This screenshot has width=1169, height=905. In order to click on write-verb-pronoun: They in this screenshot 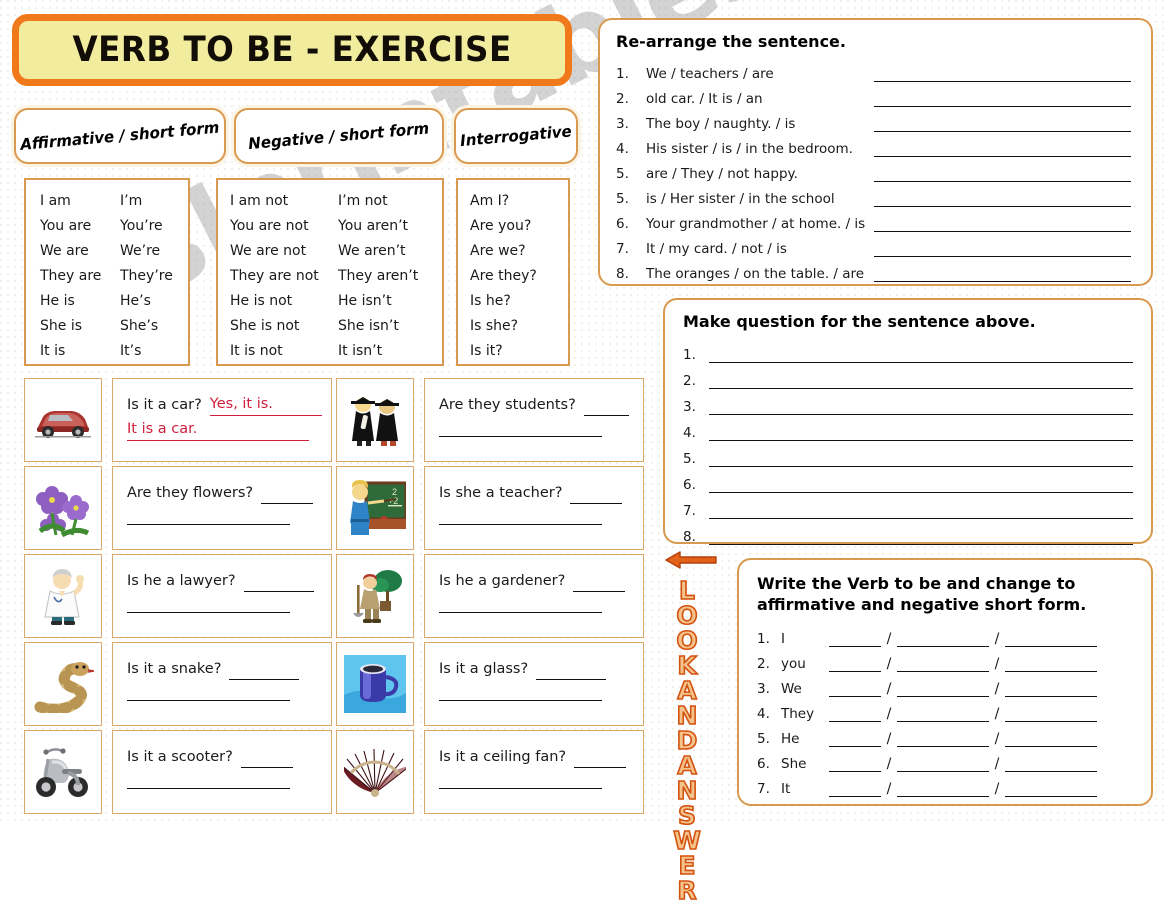, I will do `click(798, 714)`.